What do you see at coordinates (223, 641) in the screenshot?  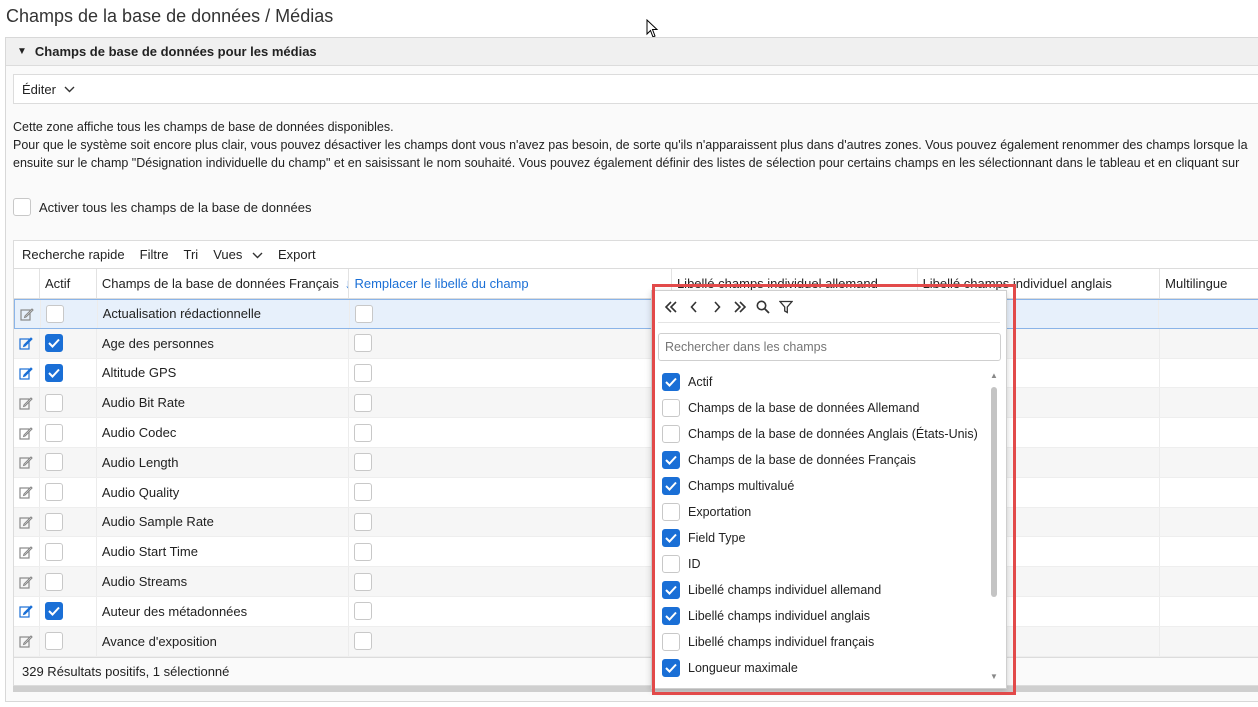 I see `row-field-name: Avance d'exposition` at bounding box center [223, 641].